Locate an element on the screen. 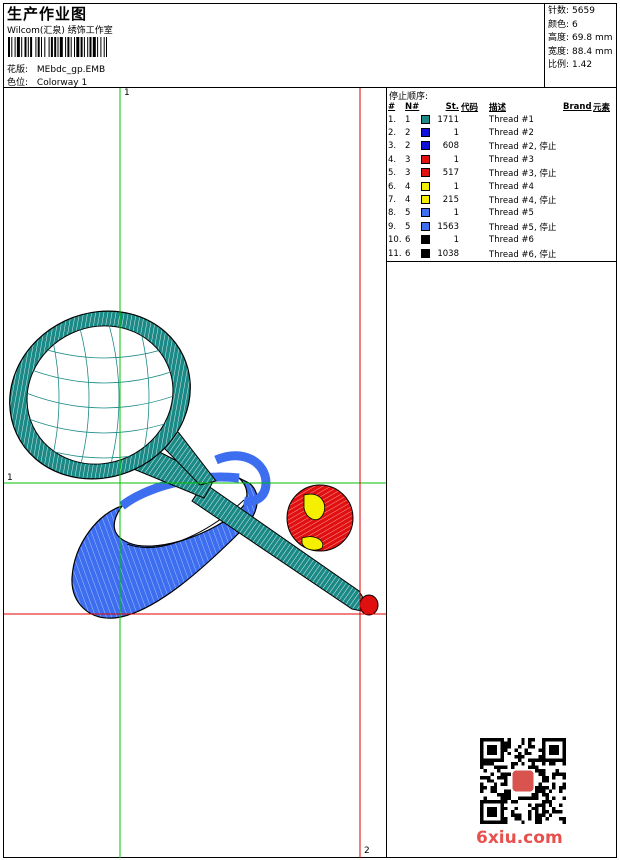 This screenshot has width=620, height=860. thread-row: 1. 1 1711 Thread #1 is located at coordinates (499, 119).